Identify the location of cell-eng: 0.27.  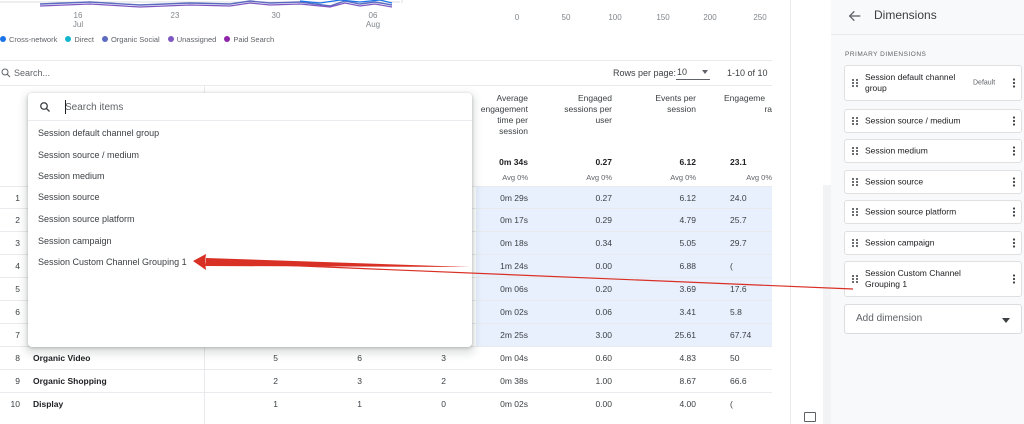
(603, 198).